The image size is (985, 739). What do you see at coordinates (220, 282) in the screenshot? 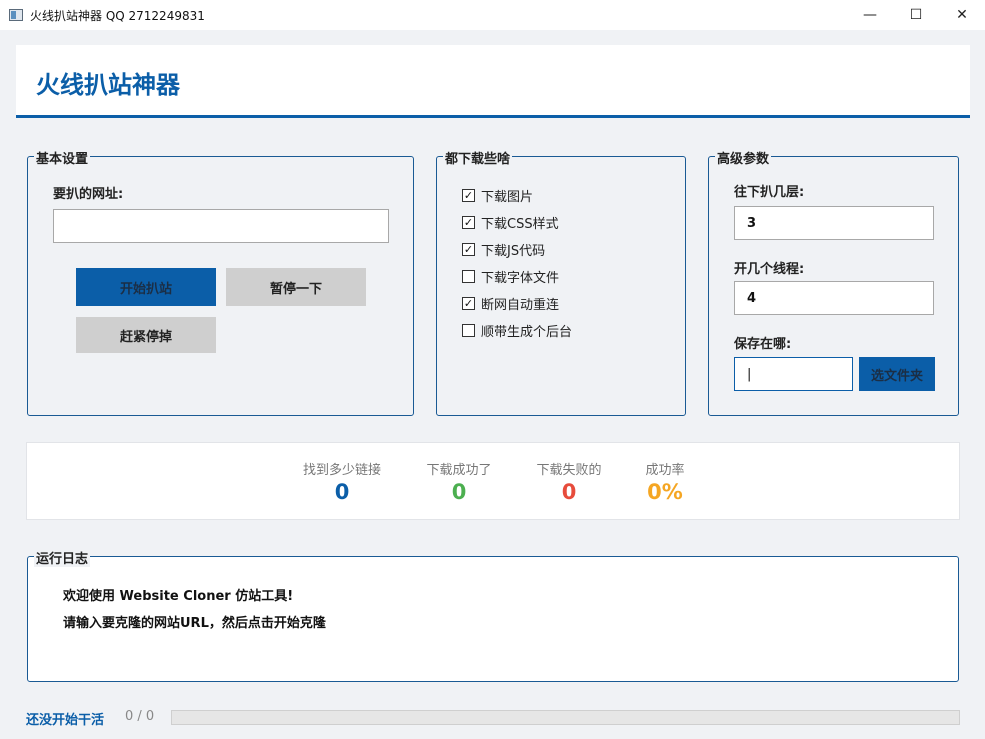
I see `basic-settings-group: 基本设置 要扒的网址: 开始扒站 暂停一下 赶紧停掉` at bounding box center [220, 282].